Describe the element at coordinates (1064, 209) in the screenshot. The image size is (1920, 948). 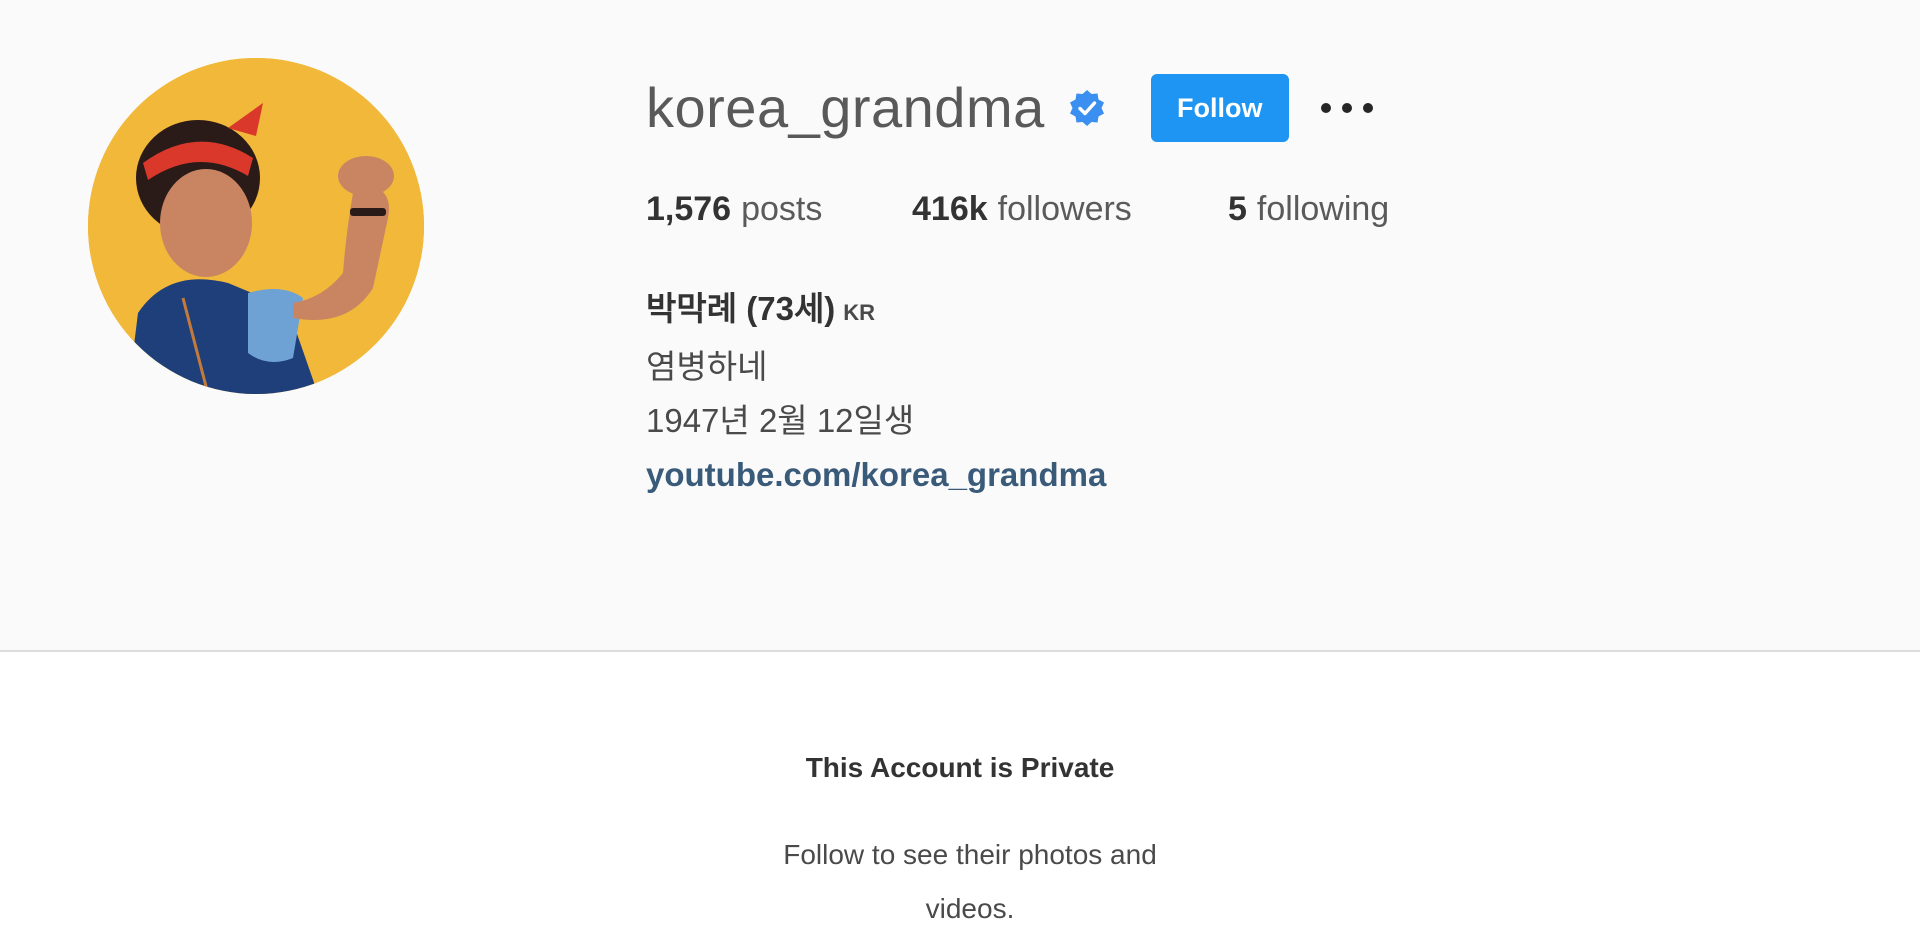
I see `followers-label: followers` at that location.